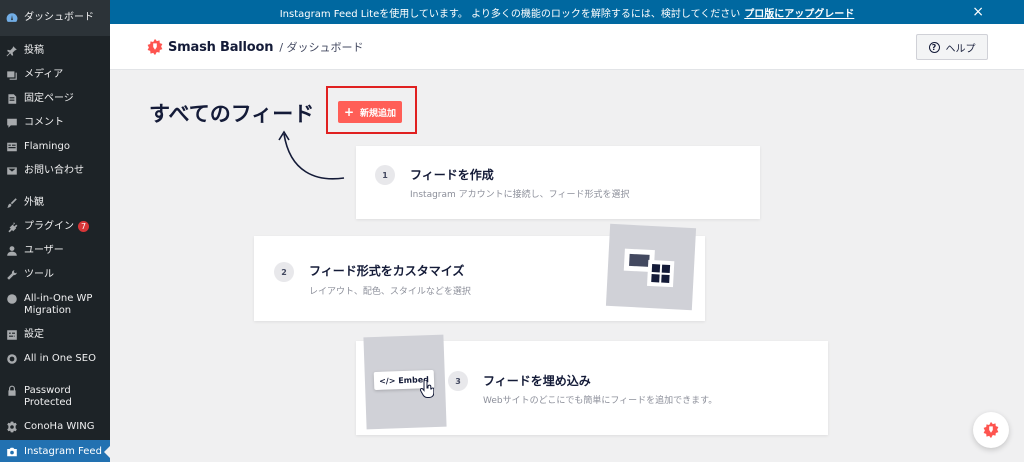 This screenshot has width=1024, height=462. Describe the element at coordinates (12, 171) in the screenshot. I see `mail-icon` at that location.